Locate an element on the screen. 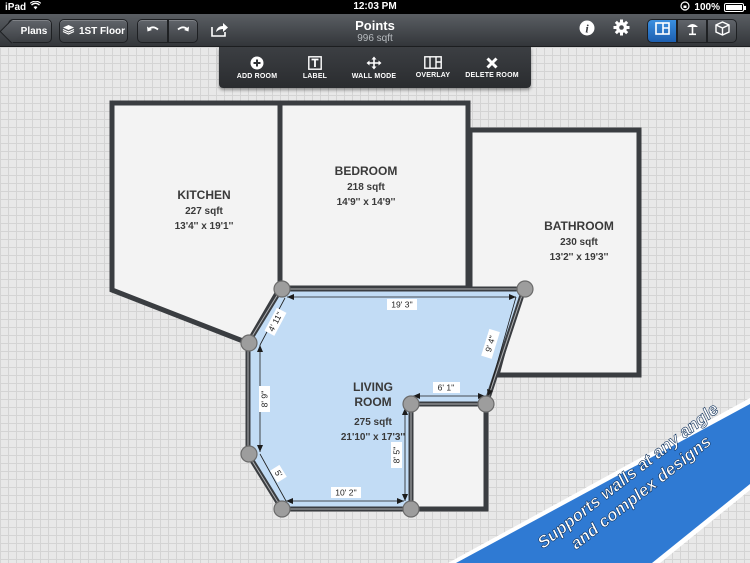 The height and width of the screenshot is (563, 750). floor-plan-view-button is located at coordinates (662, 31).